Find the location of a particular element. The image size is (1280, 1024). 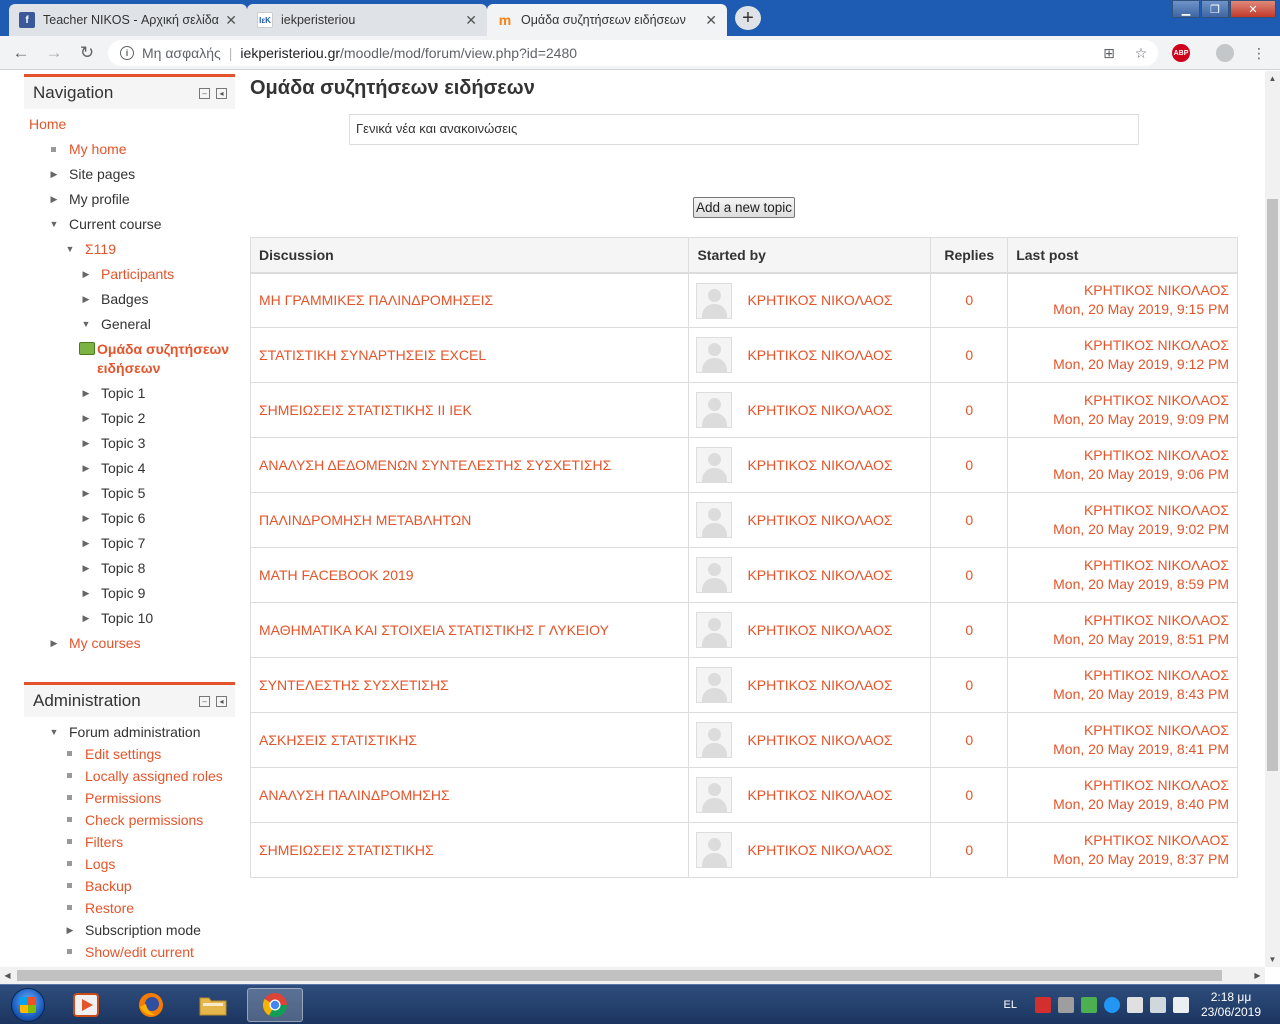

discussion-link: ΜΗ ΓΡΑΜΜΙΚΕΣ ΠΑΛΙΝΔΡΟΜΗΣΕΙΣ is located at coordinates (376, 300).